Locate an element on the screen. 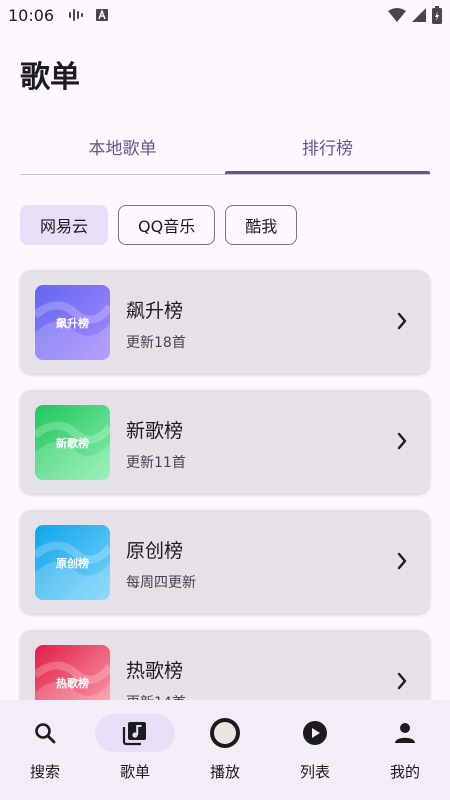 The width and height of the screenshot is (450, 800). tab-bar: 本地歌单 排行榜 is located at coordinates (225, 147).